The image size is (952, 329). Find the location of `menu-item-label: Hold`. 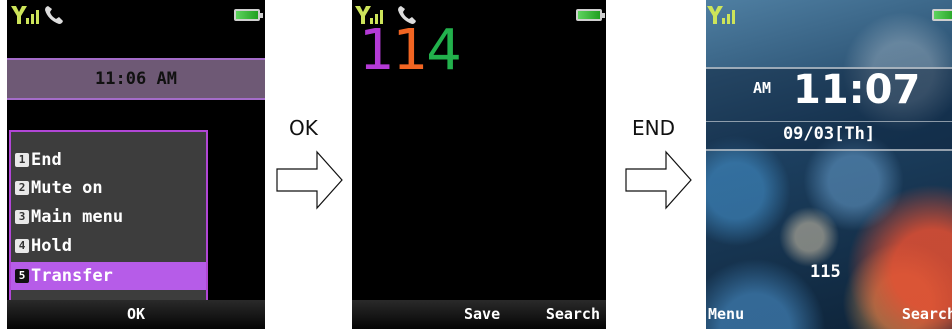

menu-item-label: Hold is located at coordinates (51, 246).